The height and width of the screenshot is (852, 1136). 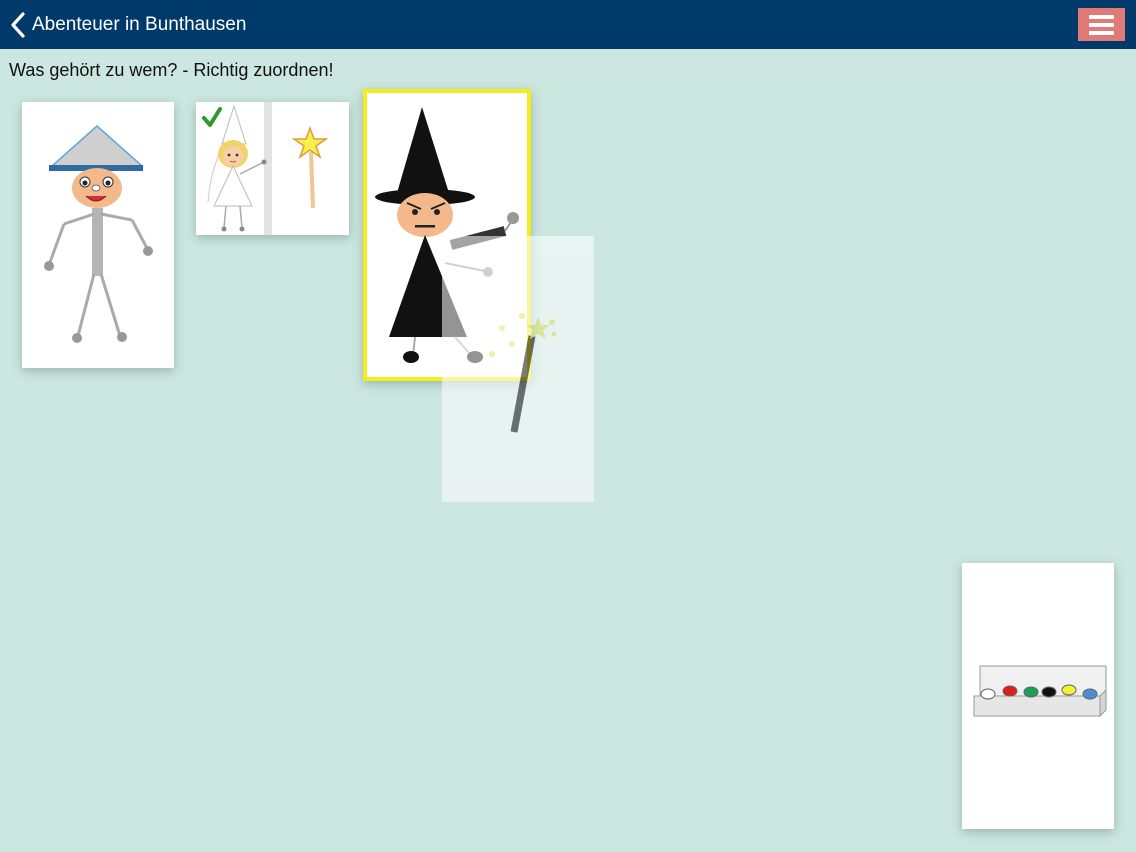 What do you see at coordinates (18, 25) in the screenshot?
I see `chevron-left-icon` at bounding box center [18, 25].